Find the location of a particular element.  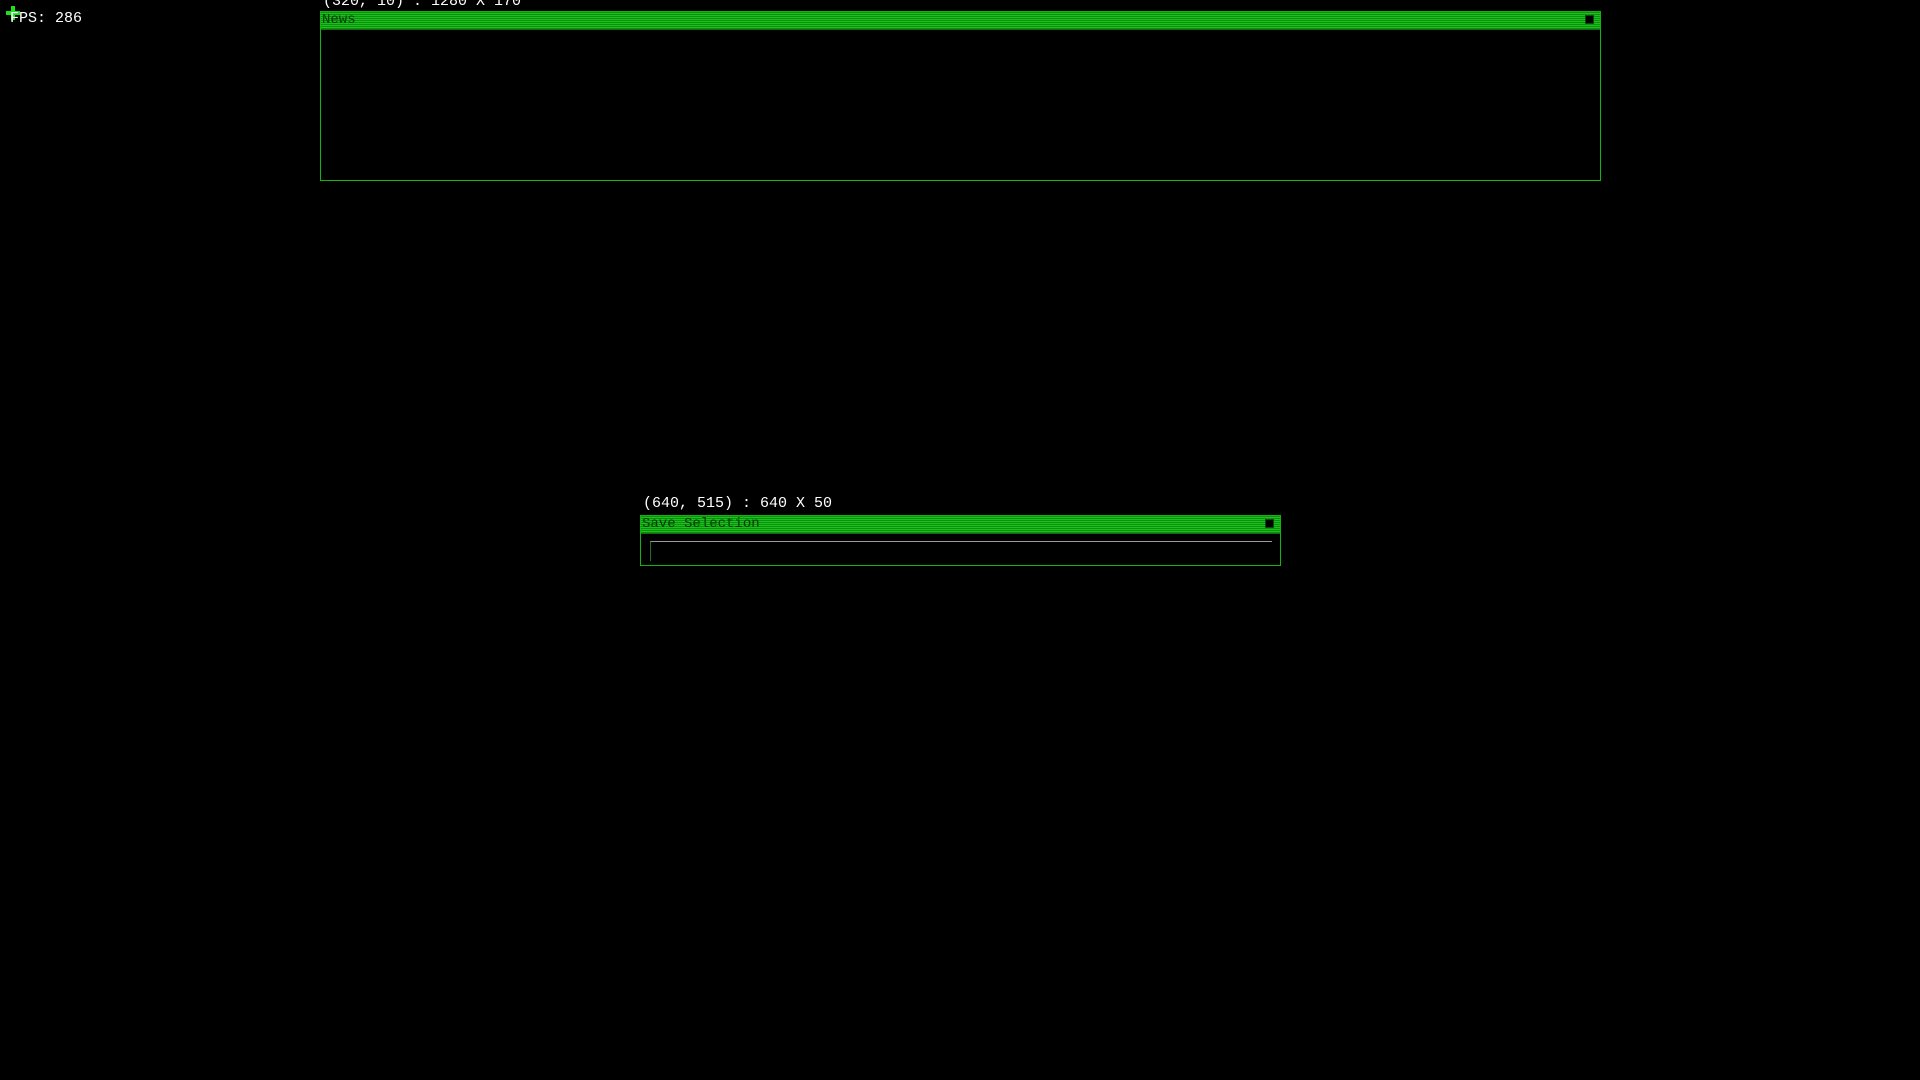

save-window-geometry-readout: (640, 515) : 640 X 50 is located at coordinates (738, 503).